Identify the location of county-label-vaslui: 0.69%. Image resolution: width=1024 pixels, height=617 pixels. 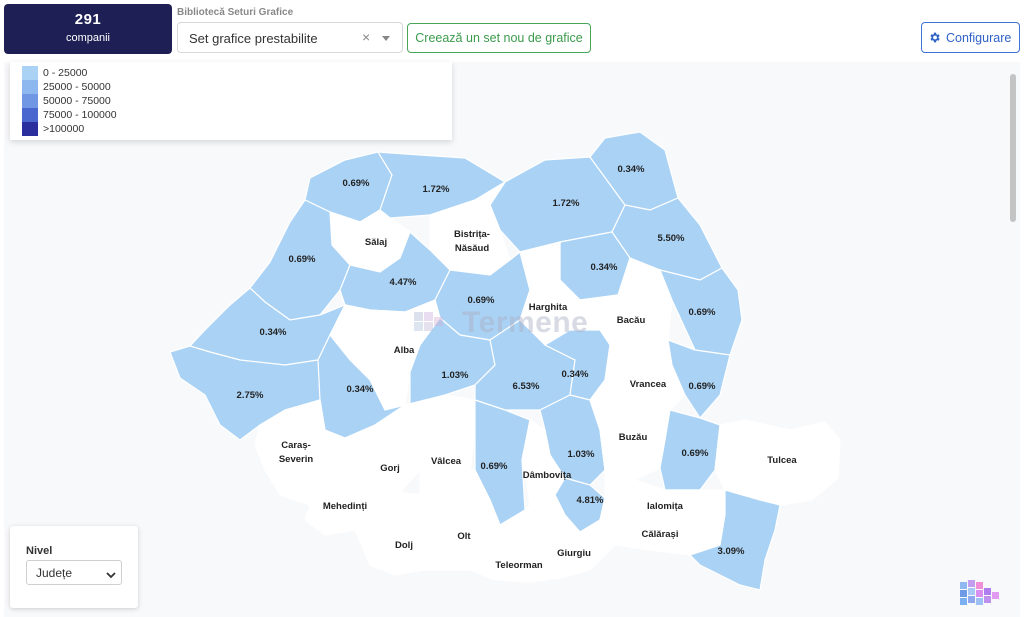
(702, 312).